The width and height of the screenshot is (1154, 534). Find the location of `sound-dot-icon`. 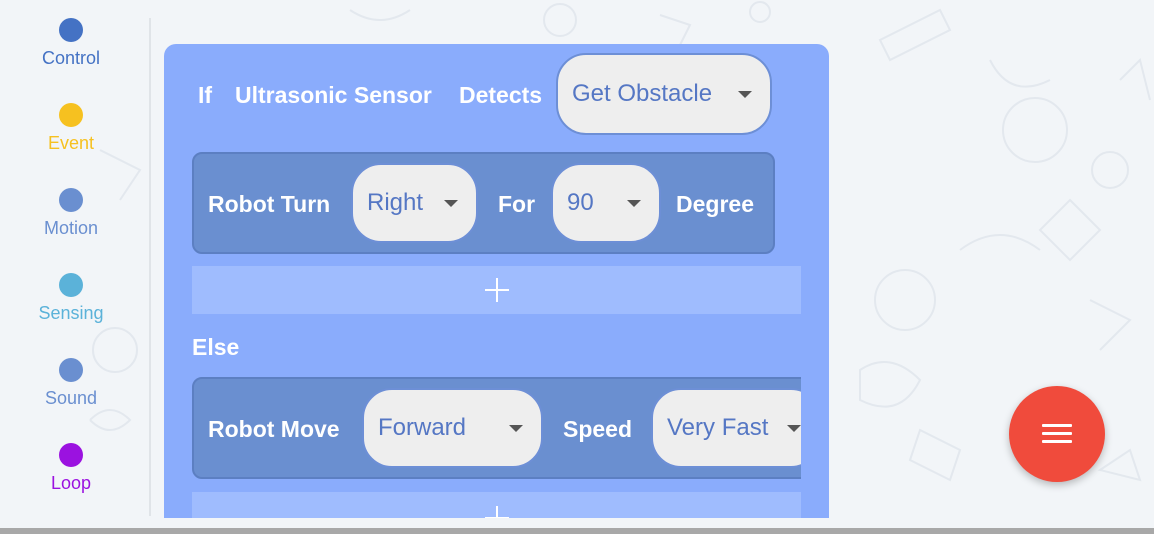

sound-dot-icon is located at coordinates (71, 370).